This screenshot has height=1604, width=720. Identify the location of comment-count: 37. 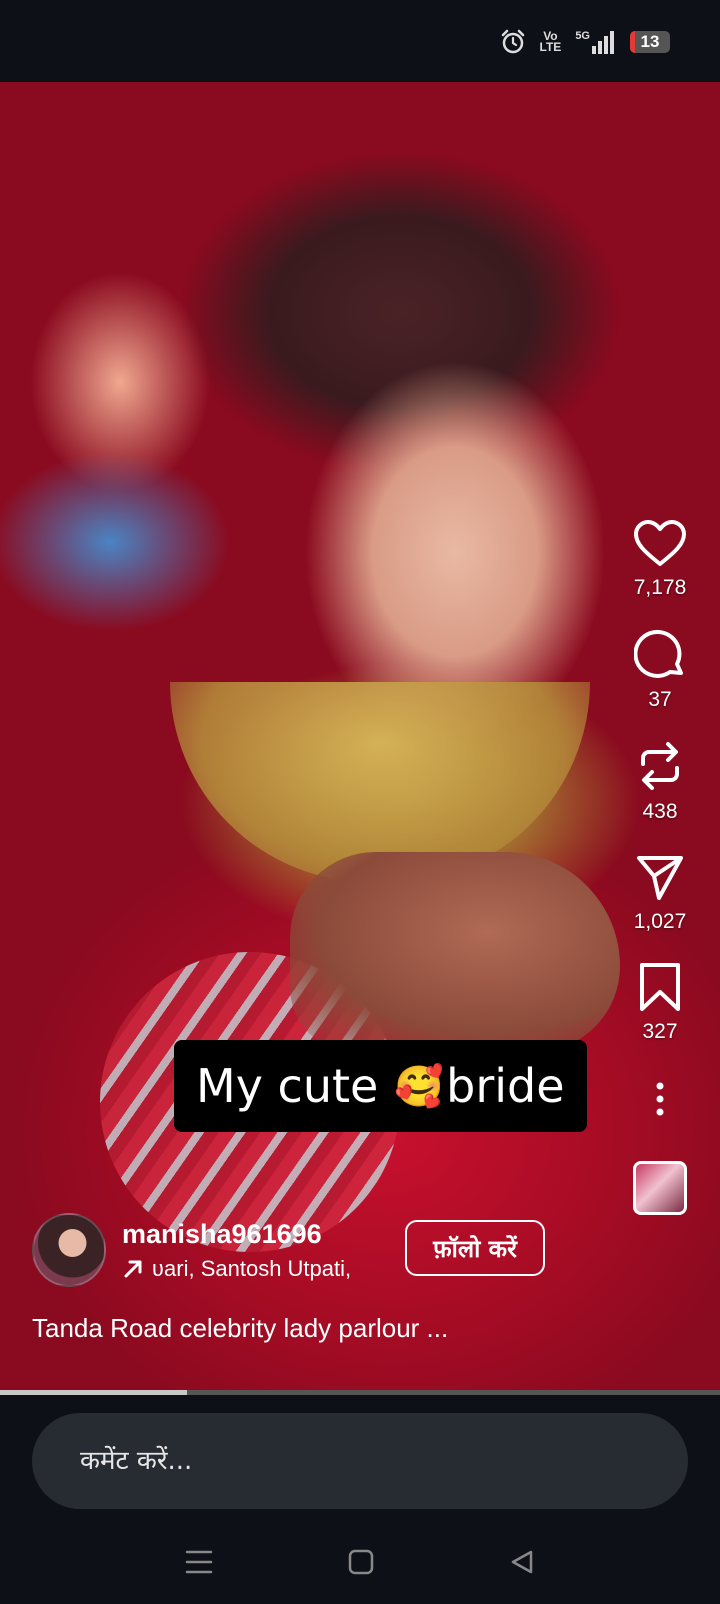
(660, 699).